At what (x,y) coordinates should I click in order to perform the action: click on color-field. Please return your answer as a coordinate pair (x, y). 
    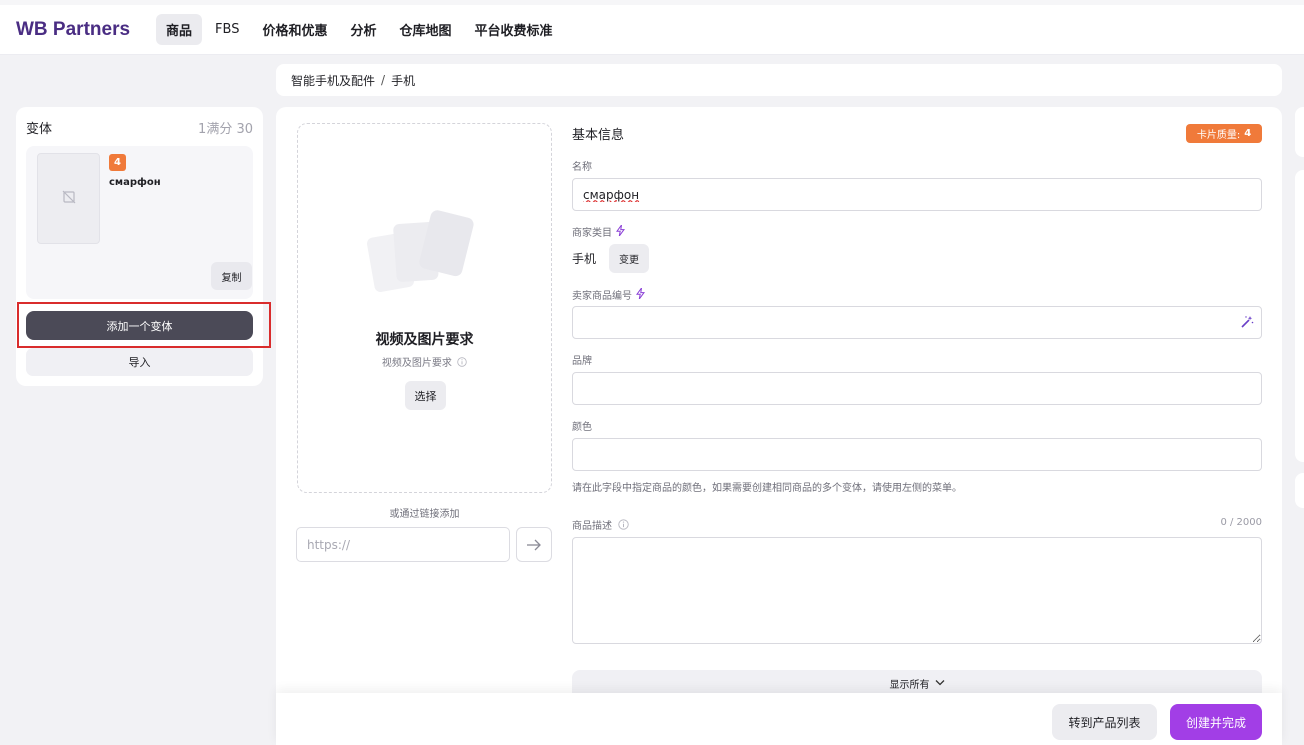
    Looking at the image, I should click on (917, 454).